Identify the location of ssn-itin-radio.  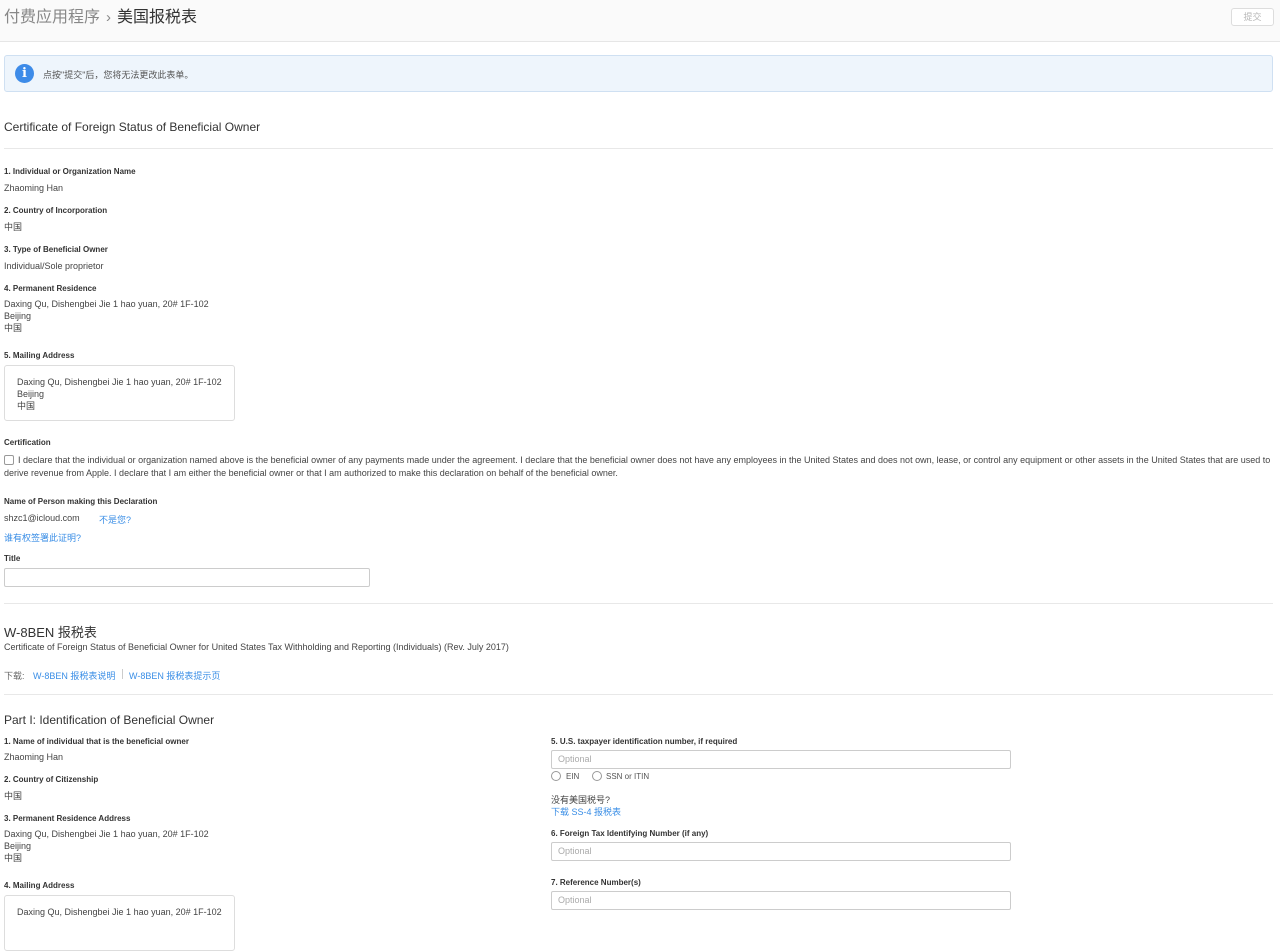
(597, 776).